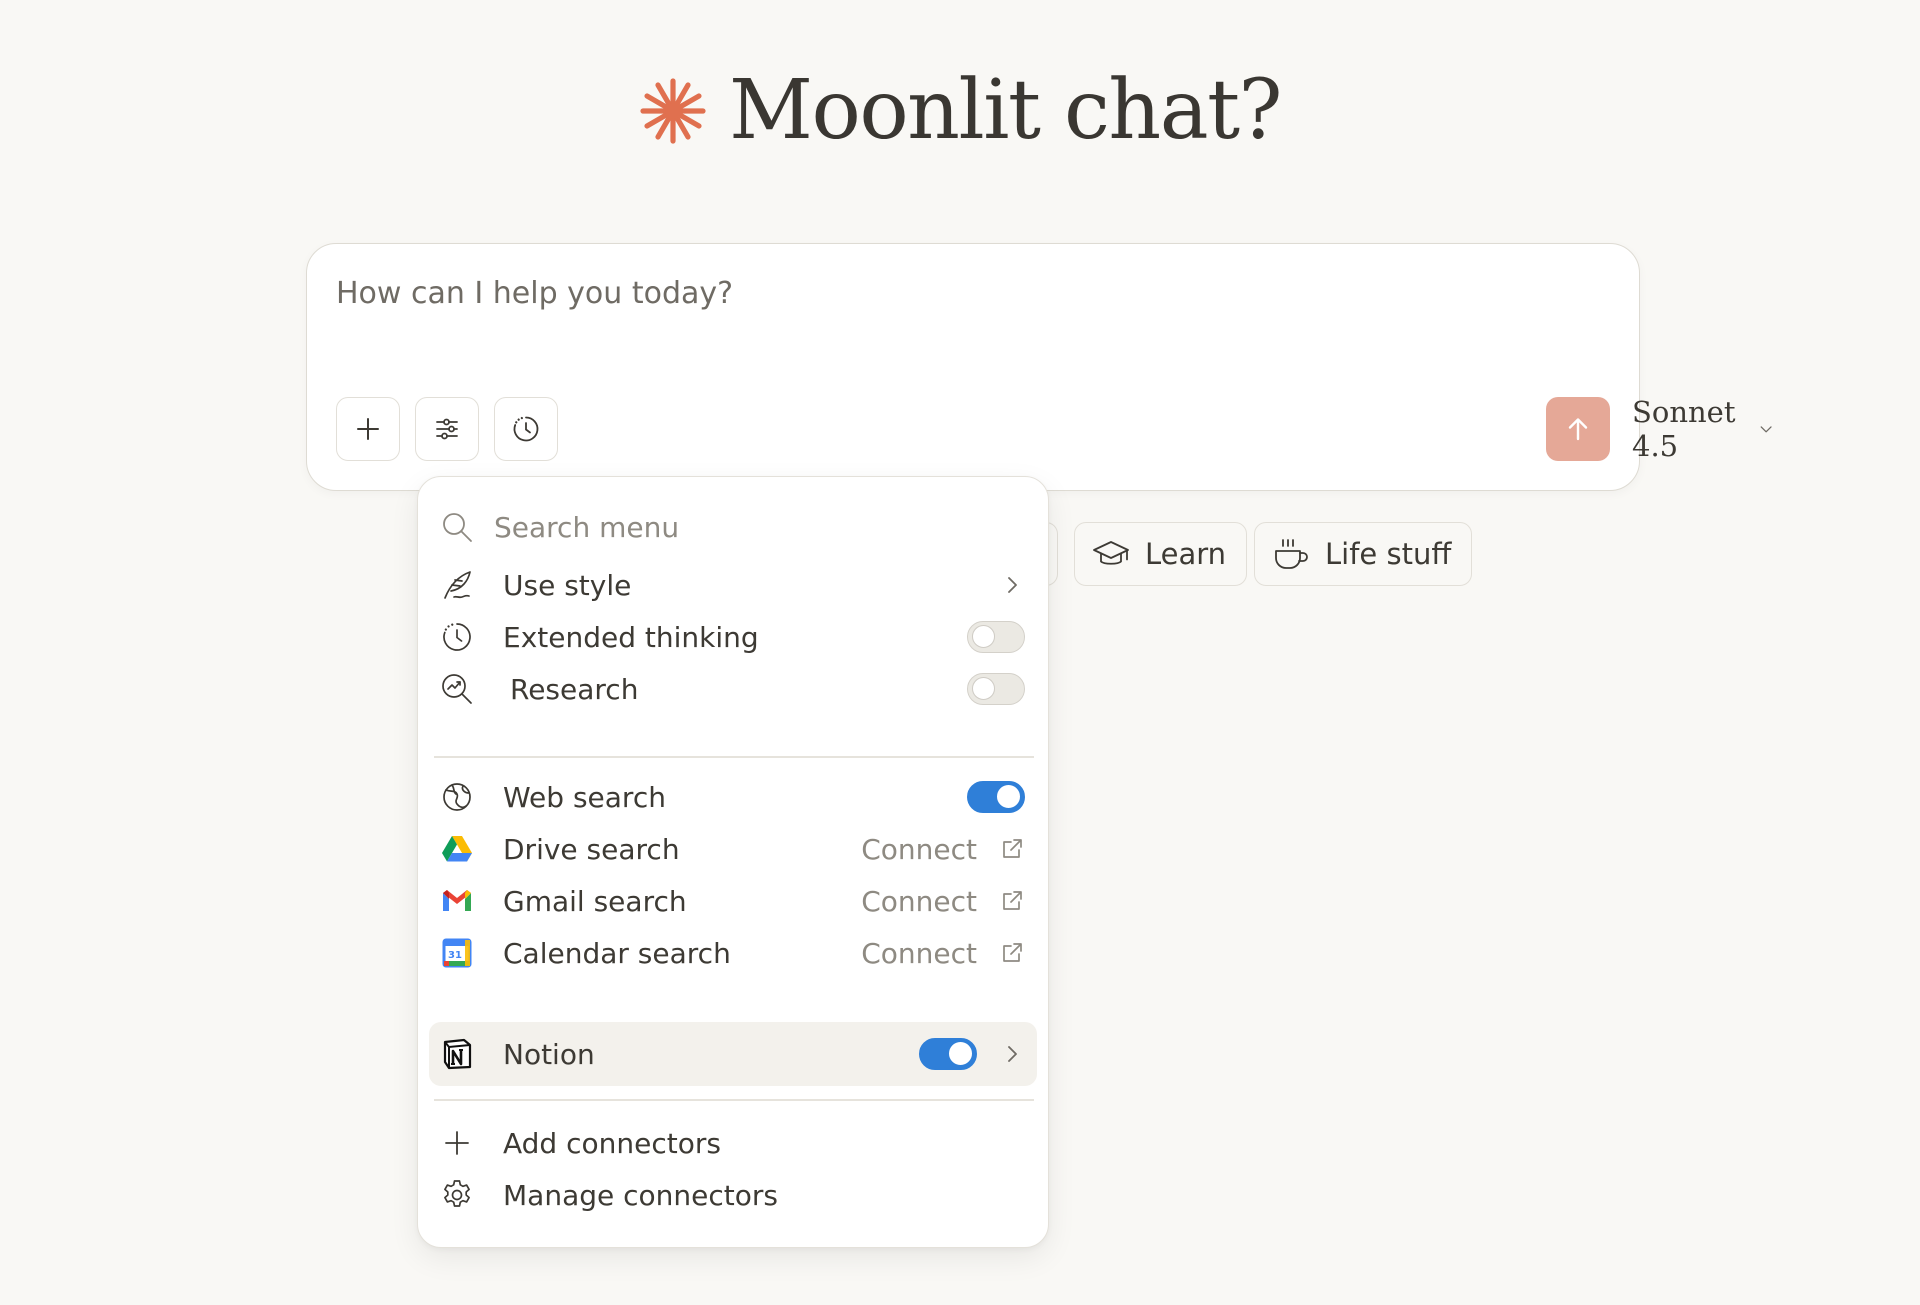 The width and height of the screenshot is (1920, 1305). I want to click on composer: Sonnet 4.5, so click(1039, 367).